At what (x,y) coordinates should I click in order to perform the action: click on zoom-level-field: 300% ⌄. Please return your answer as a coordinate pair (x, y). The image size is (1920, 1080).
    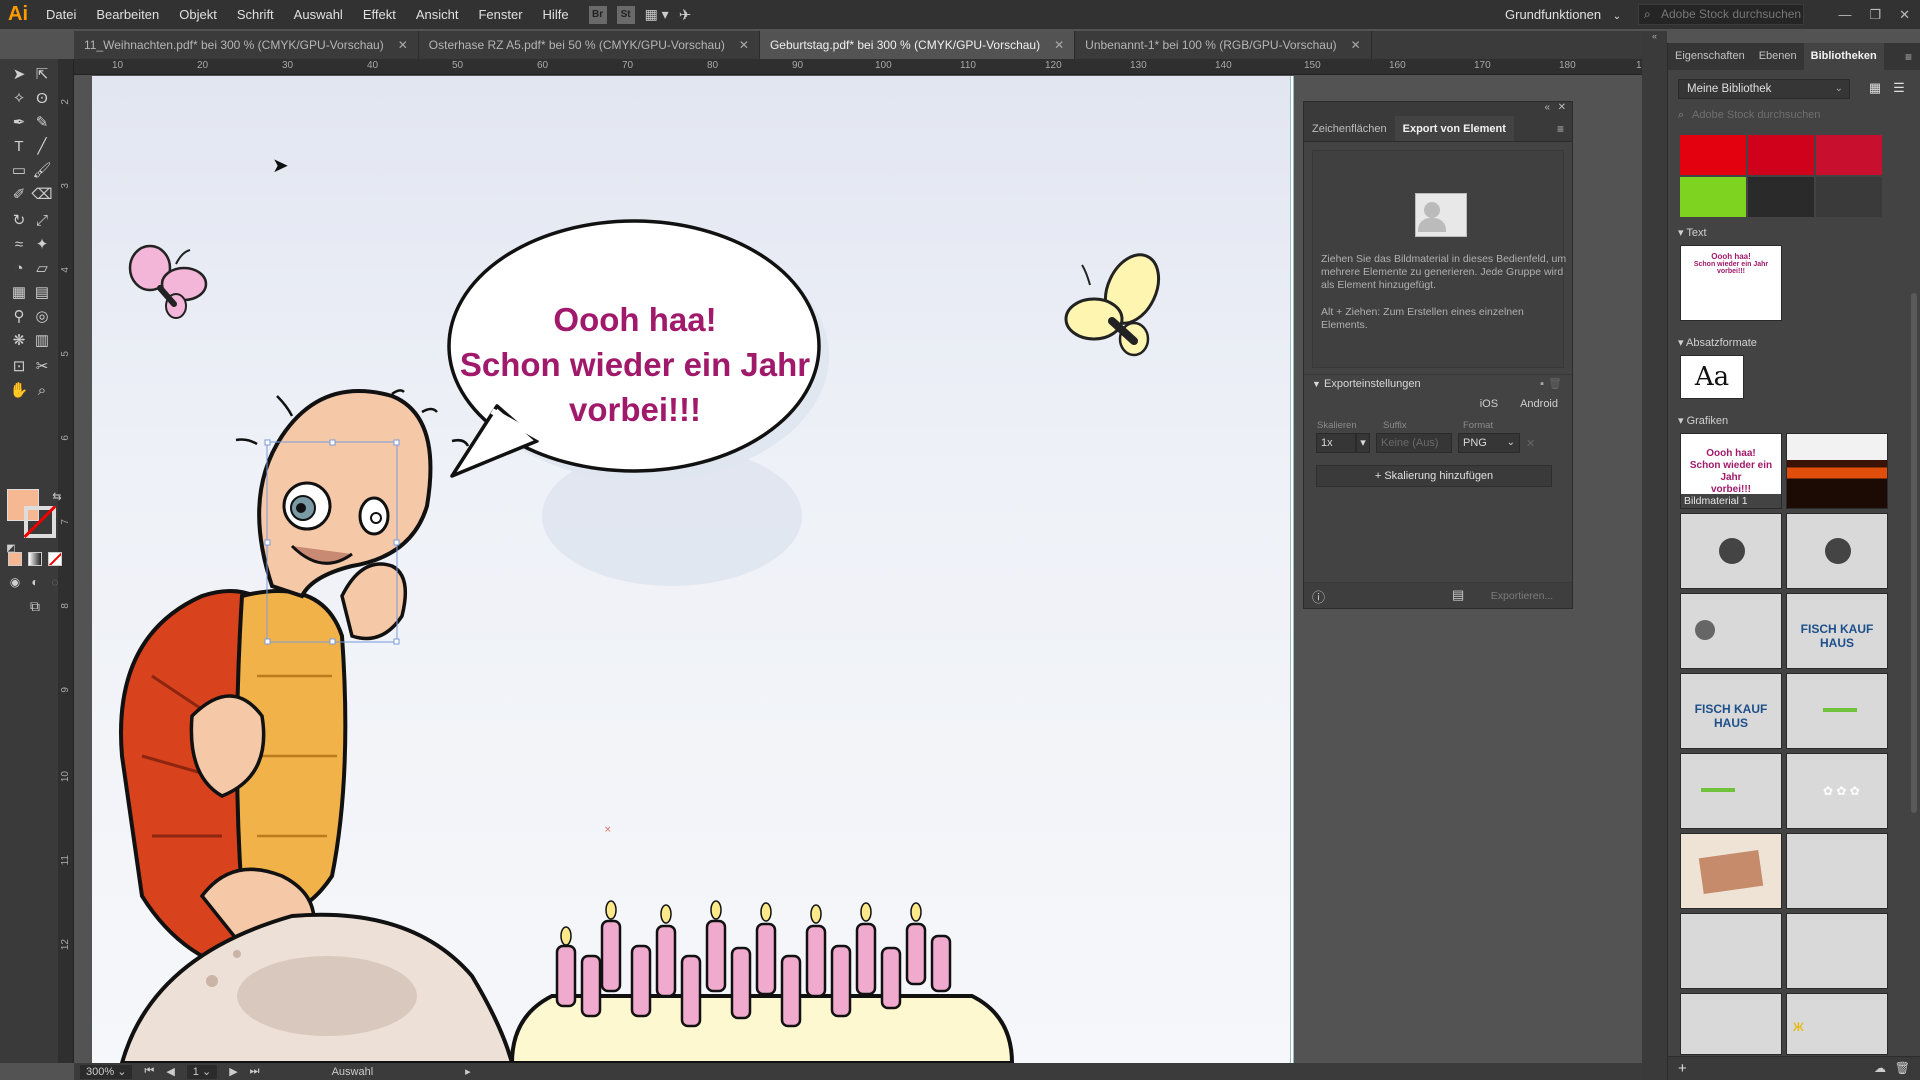
    Looking at the image, I should click on (106, 1071).